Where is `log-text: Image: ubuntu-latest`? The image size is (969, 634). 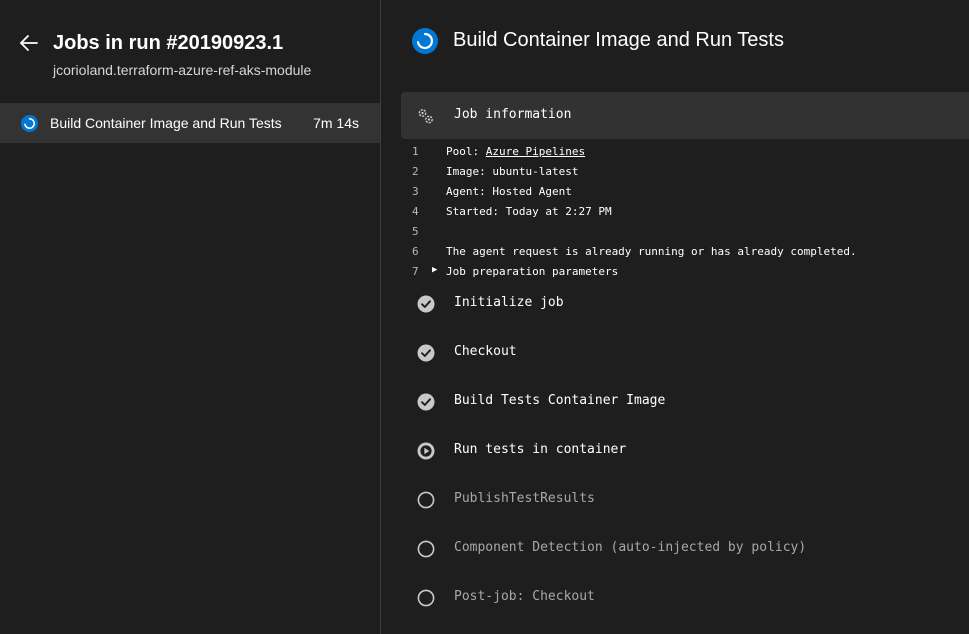
log-text: Image: ubuntu-latest is located at coordinates (512, 171).